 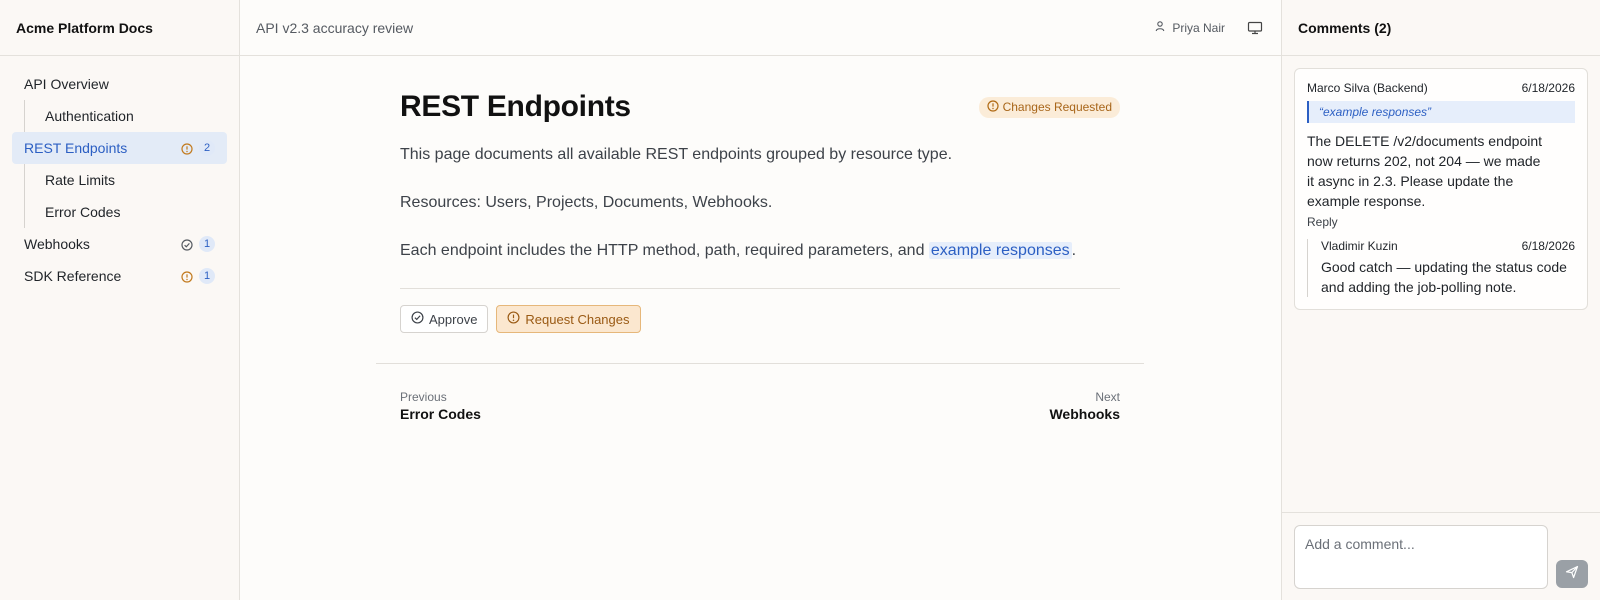 What do you see at coordinates (83, 212) in the screenshot?
I see `sidebar-item-label: Error Codes` at bounding box center [83, 212].